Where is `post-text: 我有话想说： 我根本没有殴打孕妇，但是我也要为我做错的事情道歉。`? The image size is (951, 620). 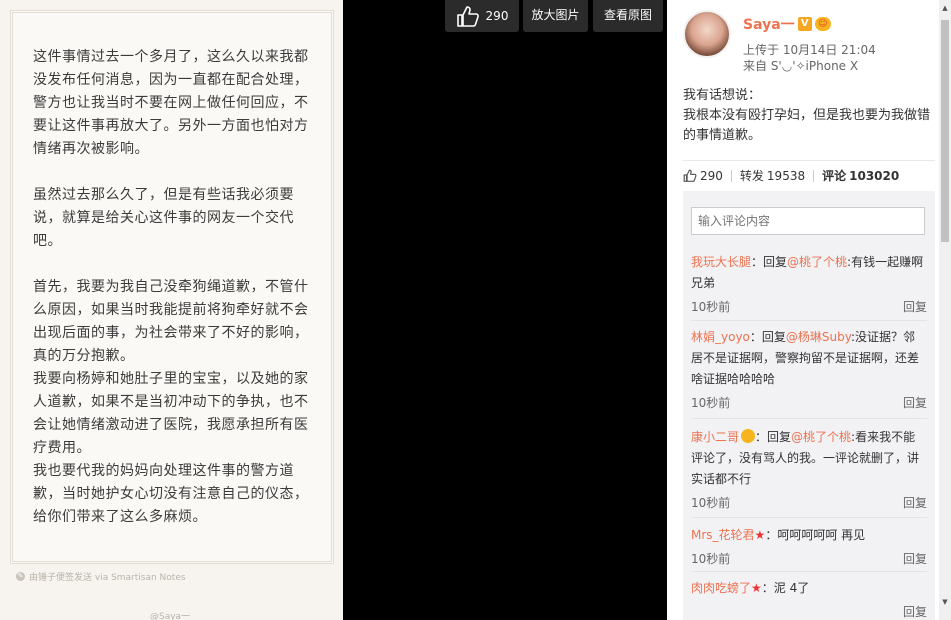 post-text: 我有话想说： 我根本没有殴打孕妇，但是我也要为我做错的事情道歉。 is located at coordinates (809, 116).